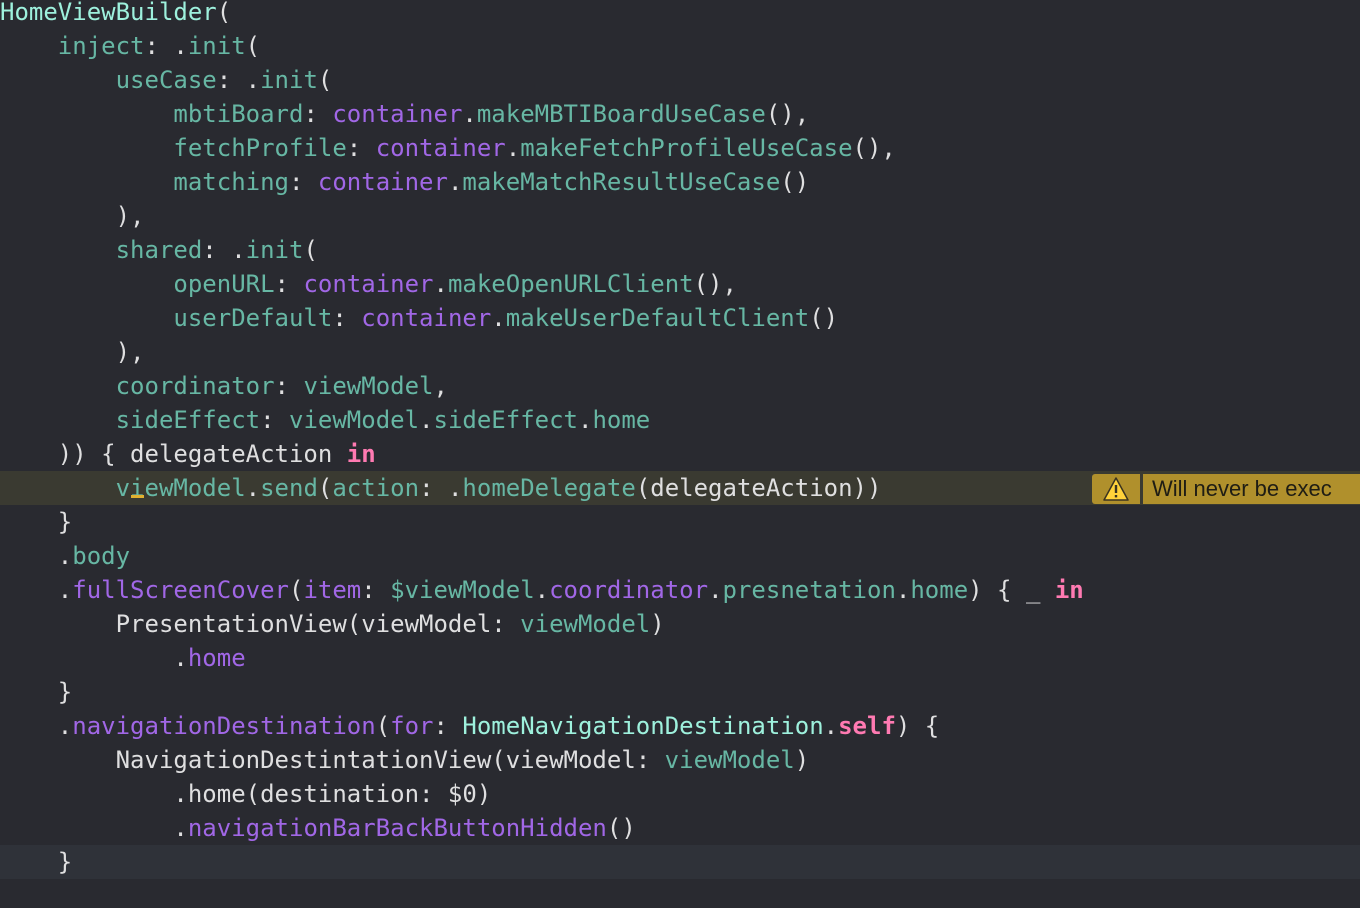 The height and width of the screenshot is (908, 1360). I want to click on code-token: navigationBarBackButtonHidden, so click(397, 828).